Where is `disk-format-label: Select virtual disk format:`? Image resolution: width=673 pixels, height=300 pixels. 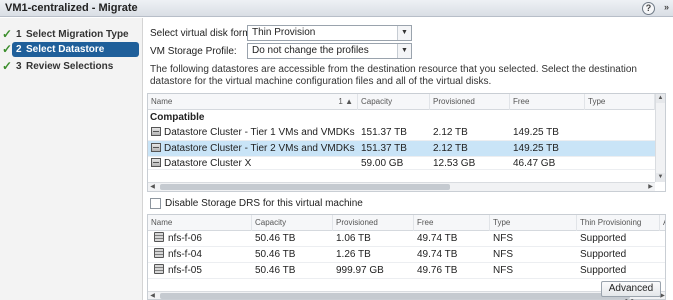 disk-format-label: Select virtual disk format: is located at coordinates (206, 33).